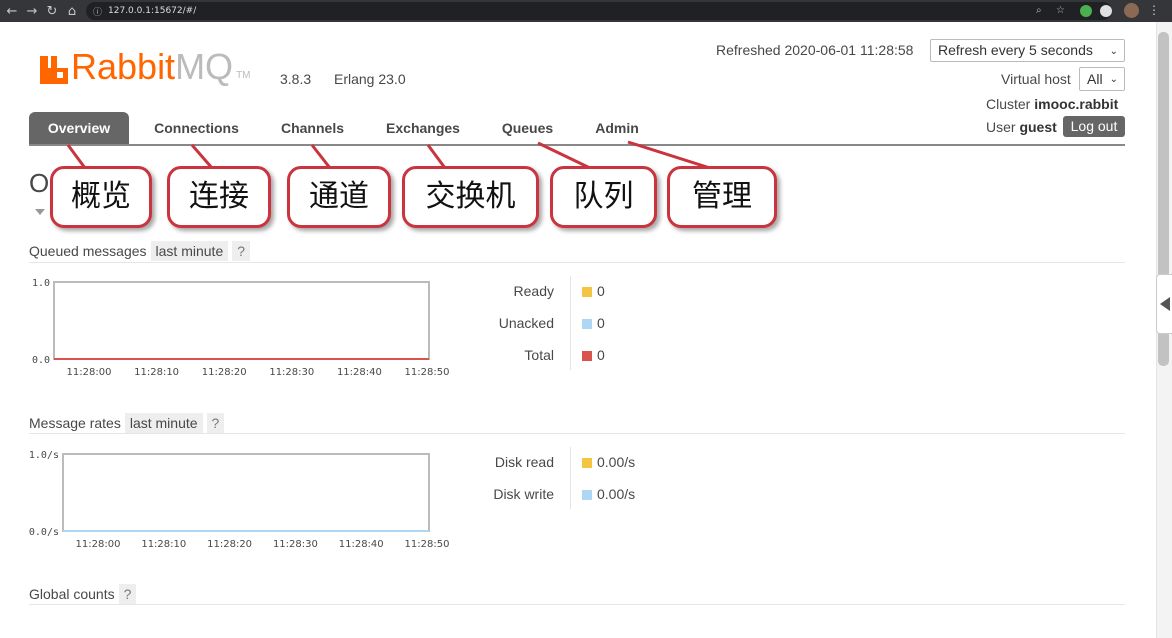 Image resolution: width=1172 pixels, height=638 pixels. What do you see at coordinates (616, 462) in the screenshot?
I see `legend-disk-read-value: 0.00/s` at bounding box center [616, 462].